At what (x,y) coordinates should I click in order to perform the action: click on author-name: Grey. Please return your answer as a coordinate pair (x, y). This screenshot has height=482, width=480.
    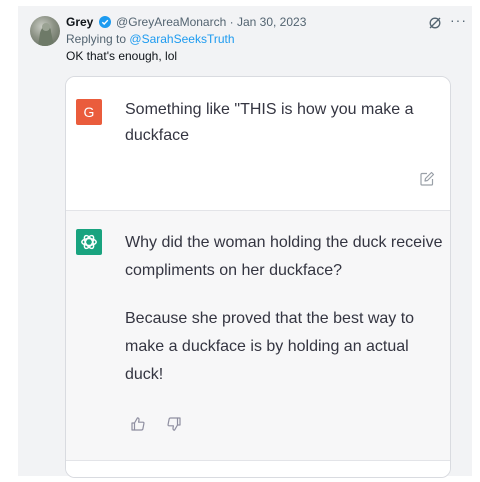
    Looking at the image, I should click on (79, 22).